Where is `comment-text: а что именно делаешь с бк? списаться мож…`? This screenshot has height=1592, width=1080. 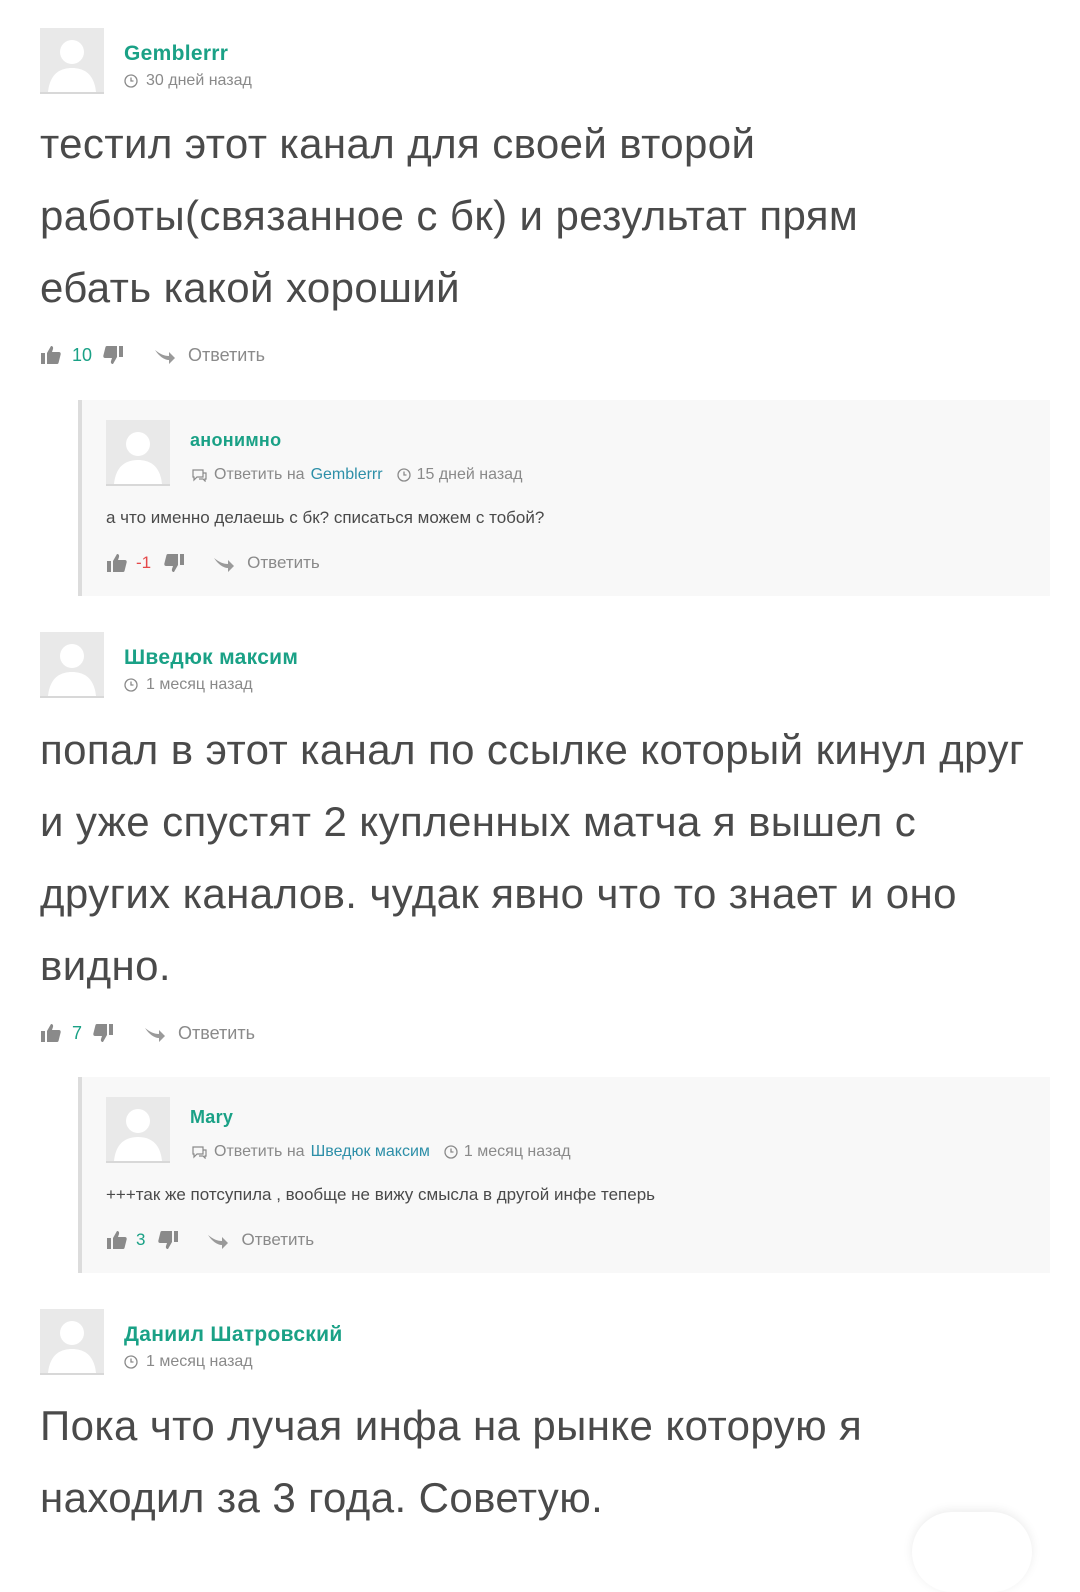
comment-text: а что именно делаешь с бк? списаться мож… is located at coordinates (325, 517).